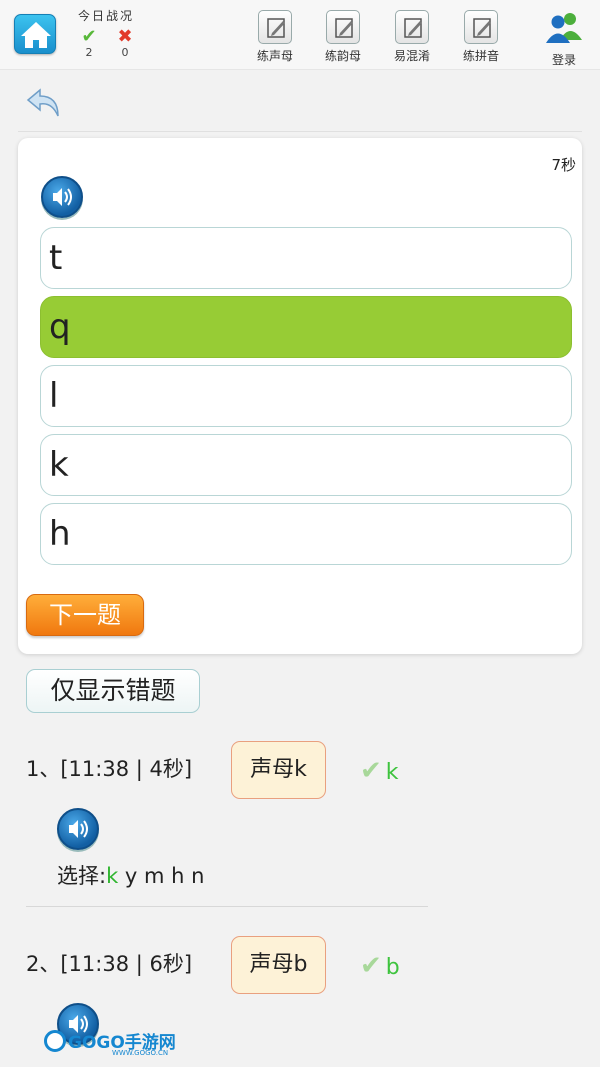 This screenshot has width=600, height=1067. I want to click on record-play-sound-button, so click(78, 829).